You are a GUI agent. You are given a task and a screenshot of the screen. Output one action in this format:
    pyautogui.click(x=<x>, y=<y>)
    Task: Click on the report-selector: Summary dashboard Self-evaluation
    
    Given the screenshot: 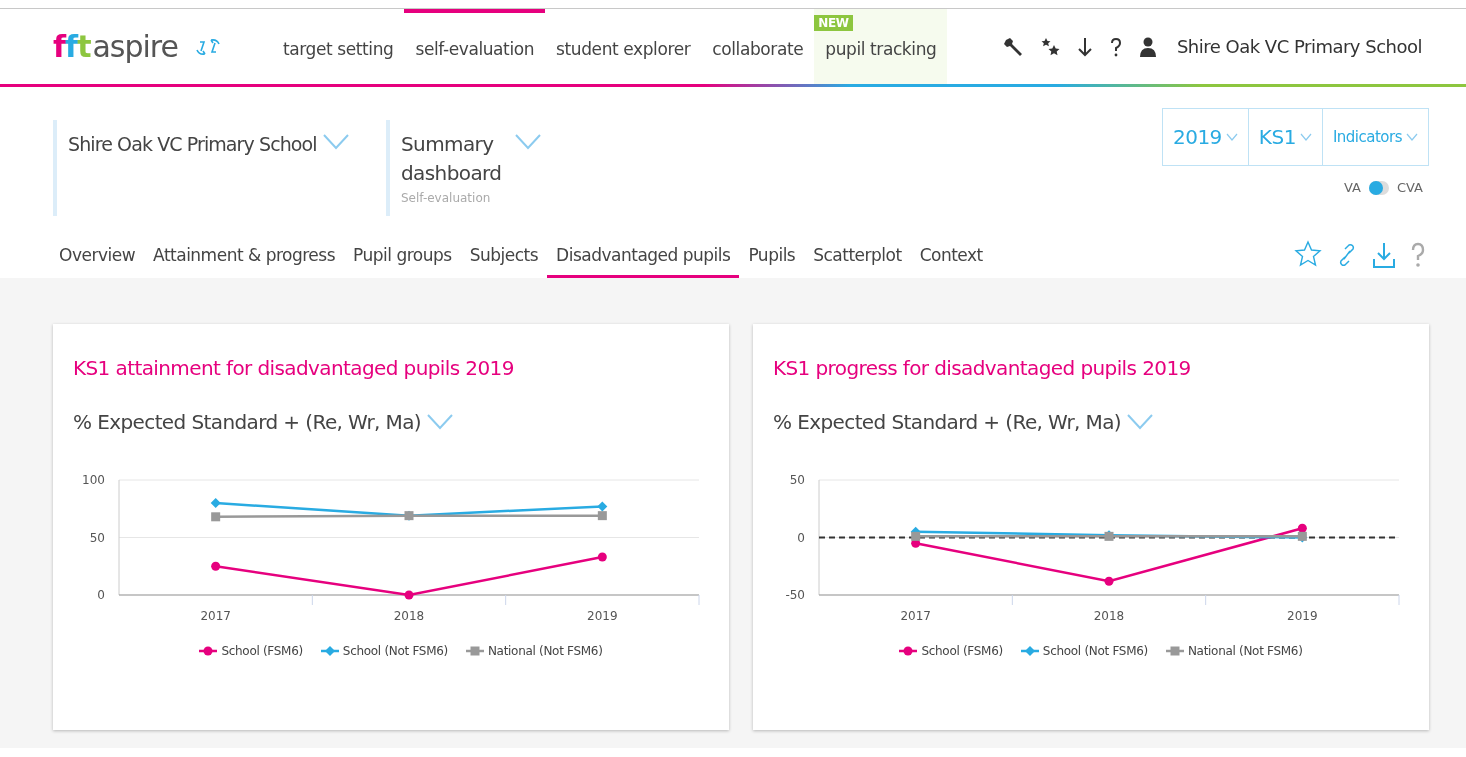 What is the action you would take?
    pyautogui.click(x=467, y=168)
    